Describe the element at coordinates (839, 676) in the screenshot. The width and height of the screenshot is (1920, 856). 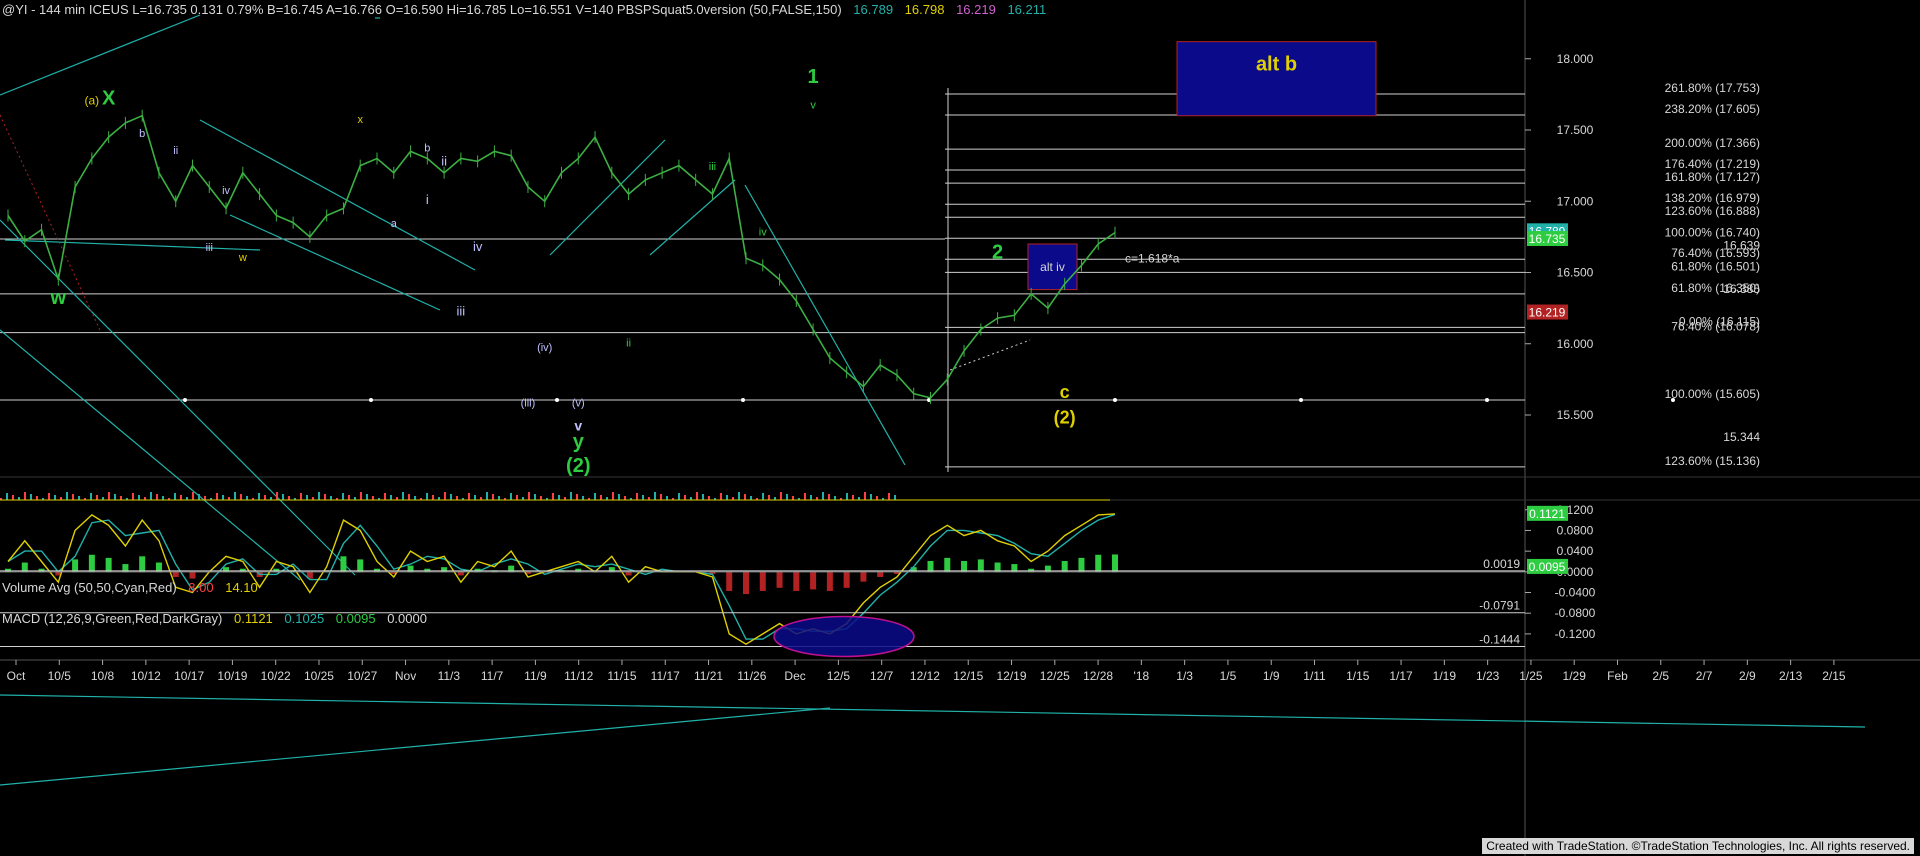
I see `time-axis-tick-label: 12/5` at that location.